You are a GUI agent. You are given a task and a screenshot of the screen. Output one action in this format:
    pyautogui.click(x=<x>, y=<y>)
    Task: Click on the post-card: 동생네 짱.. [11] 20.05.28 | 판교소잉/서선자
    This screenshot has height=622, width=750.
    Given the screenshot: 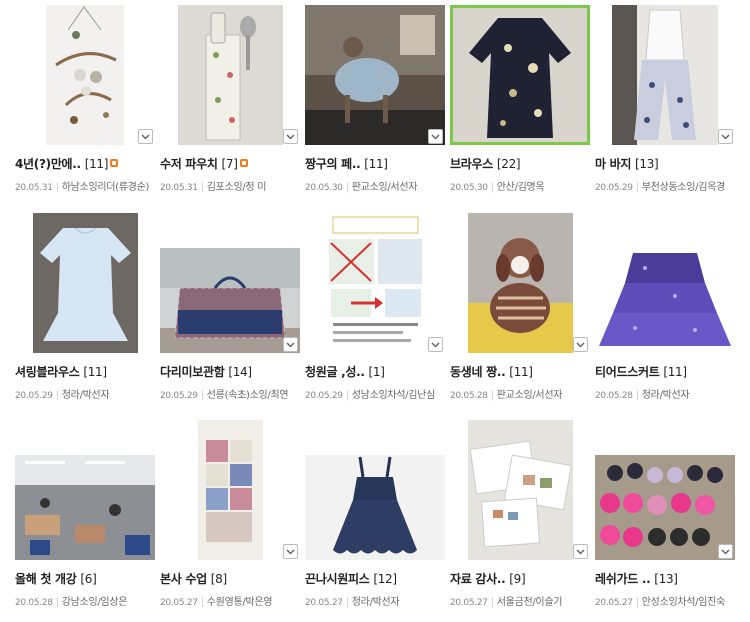 What is the action you would take?
    pyautogui.click(x=520, y=310)
    